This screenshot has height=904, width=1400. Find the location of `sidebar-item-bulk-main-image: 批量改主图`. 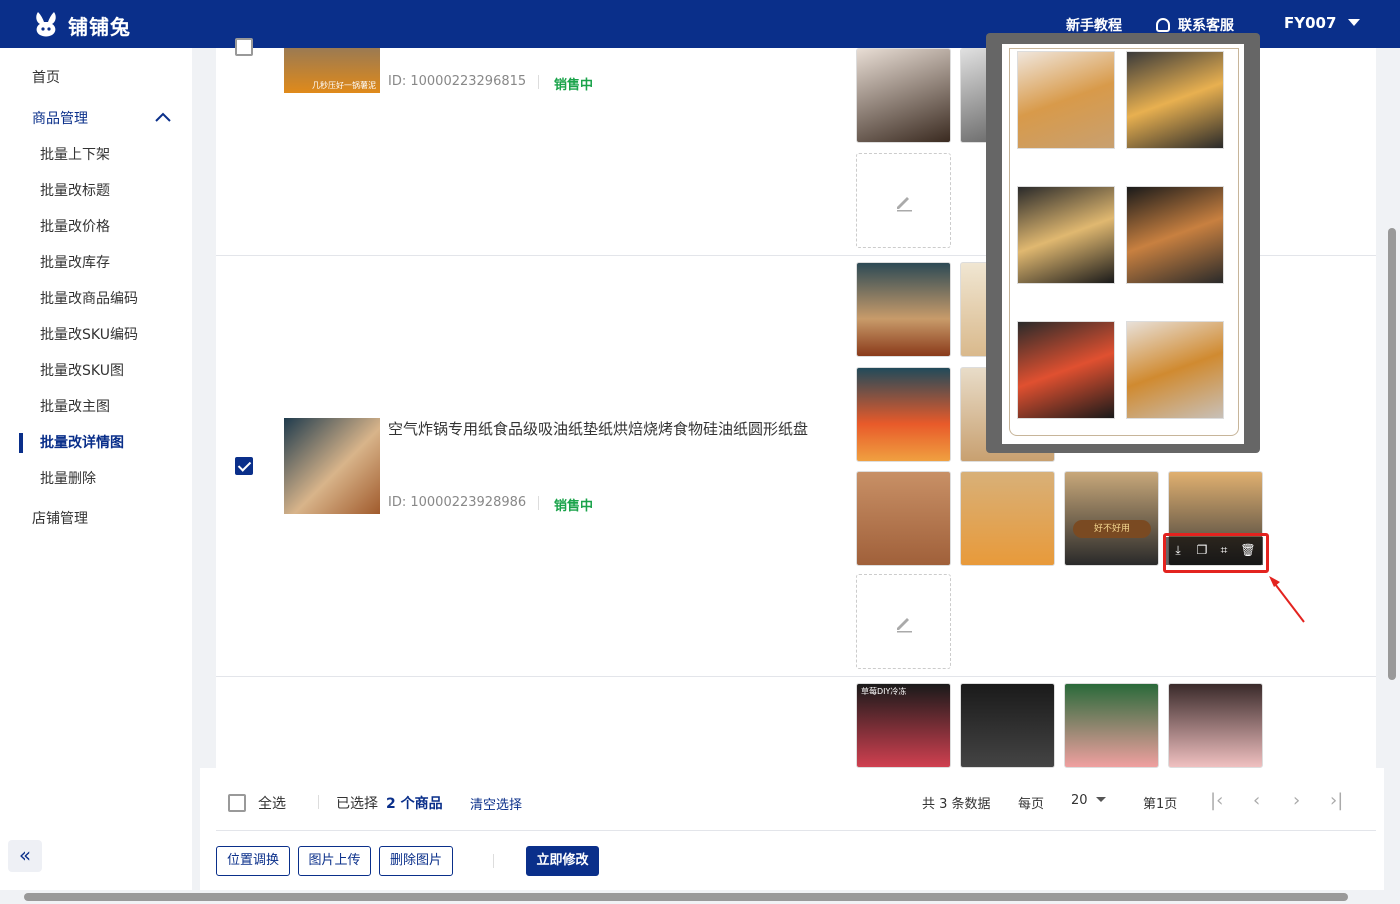

sidebar-item-bulk-main-image: 批量改主图 is located at coordinates (75, 406).